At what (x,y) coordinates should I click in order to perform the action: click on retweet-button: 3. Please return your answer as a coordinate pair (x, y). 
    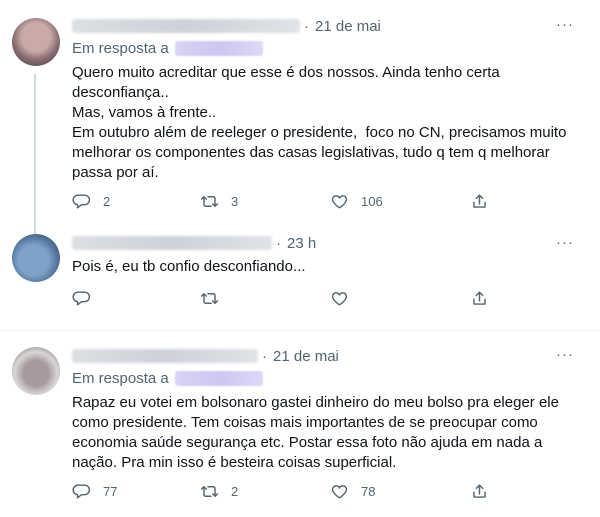
    Looking at the image, I should click on (219, 201).